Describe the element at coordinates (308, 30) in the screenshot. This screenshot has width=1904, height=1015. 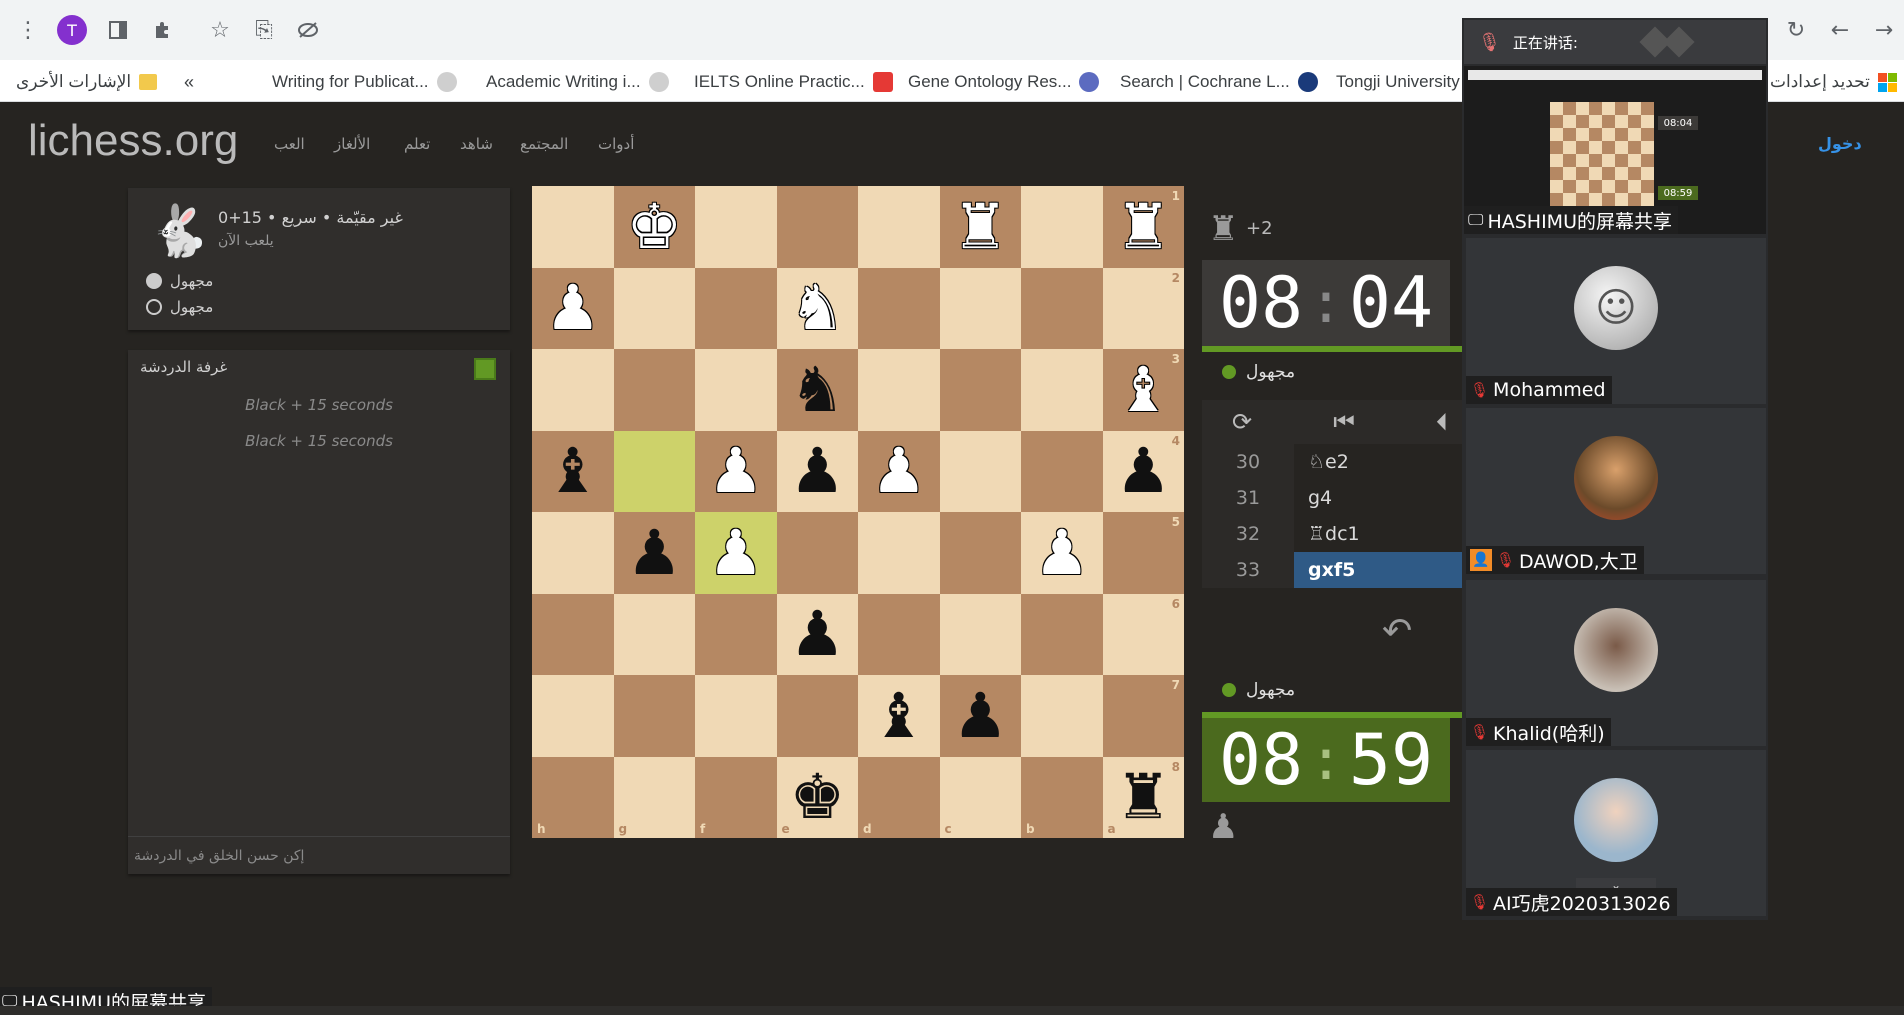
I see `eye-off-icon` at that location.